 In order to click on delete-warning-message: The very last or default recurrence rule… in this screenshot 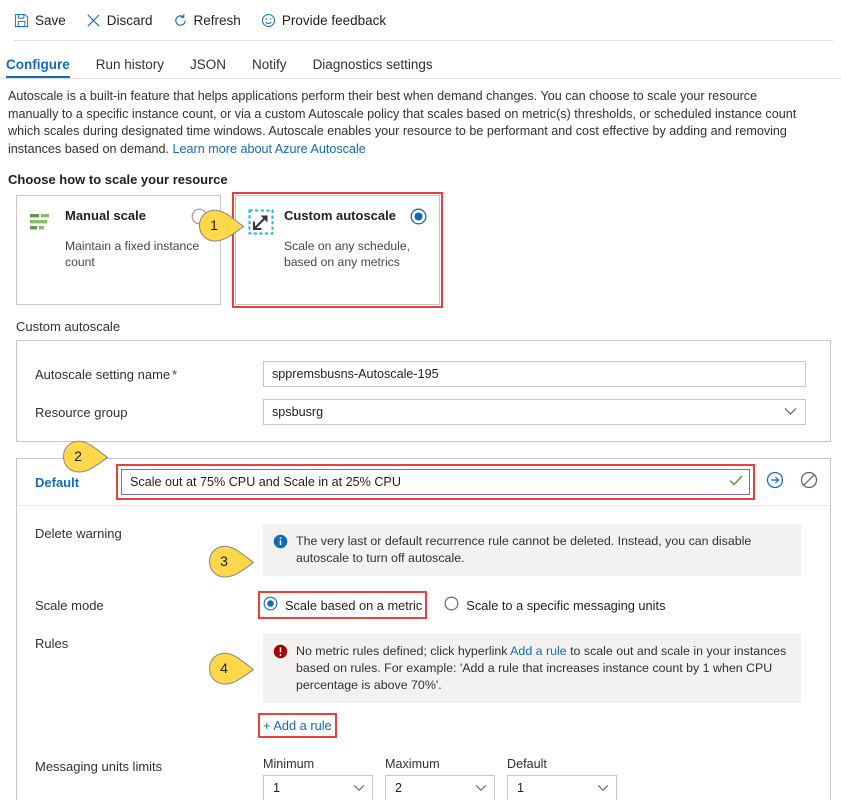, I will do `click(532, 550)`.